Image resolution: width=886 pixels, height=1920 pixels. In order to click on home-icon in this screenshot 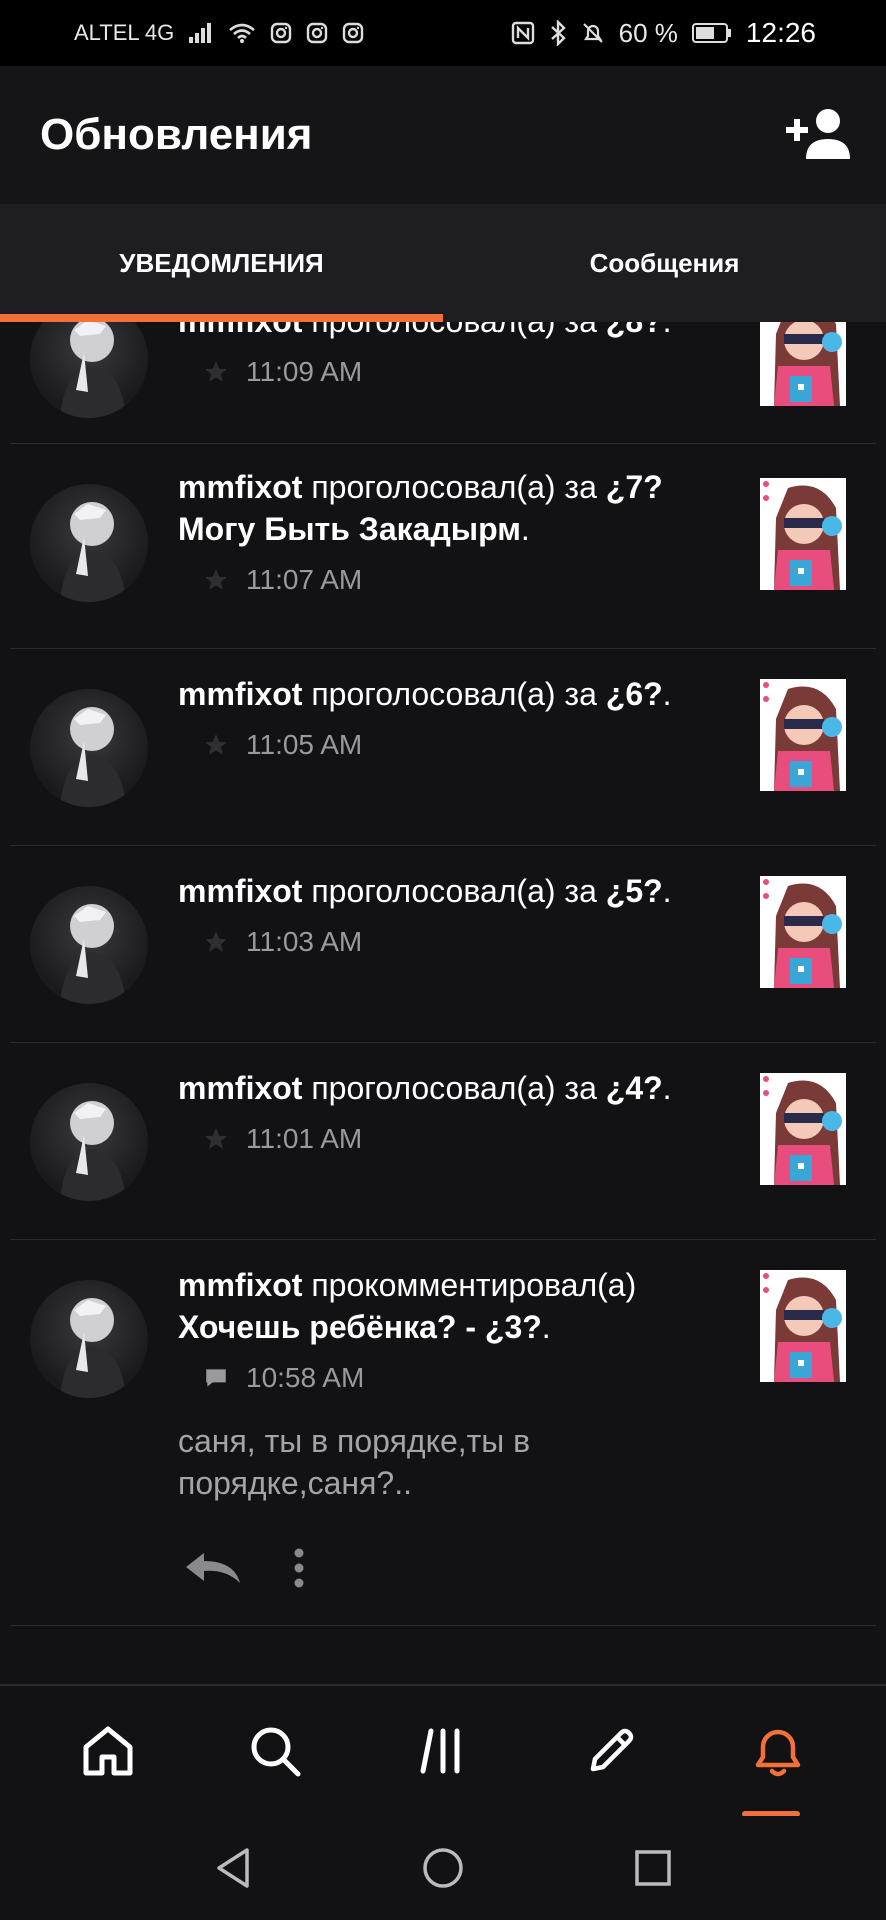, I will do `click(108, 1751)`.